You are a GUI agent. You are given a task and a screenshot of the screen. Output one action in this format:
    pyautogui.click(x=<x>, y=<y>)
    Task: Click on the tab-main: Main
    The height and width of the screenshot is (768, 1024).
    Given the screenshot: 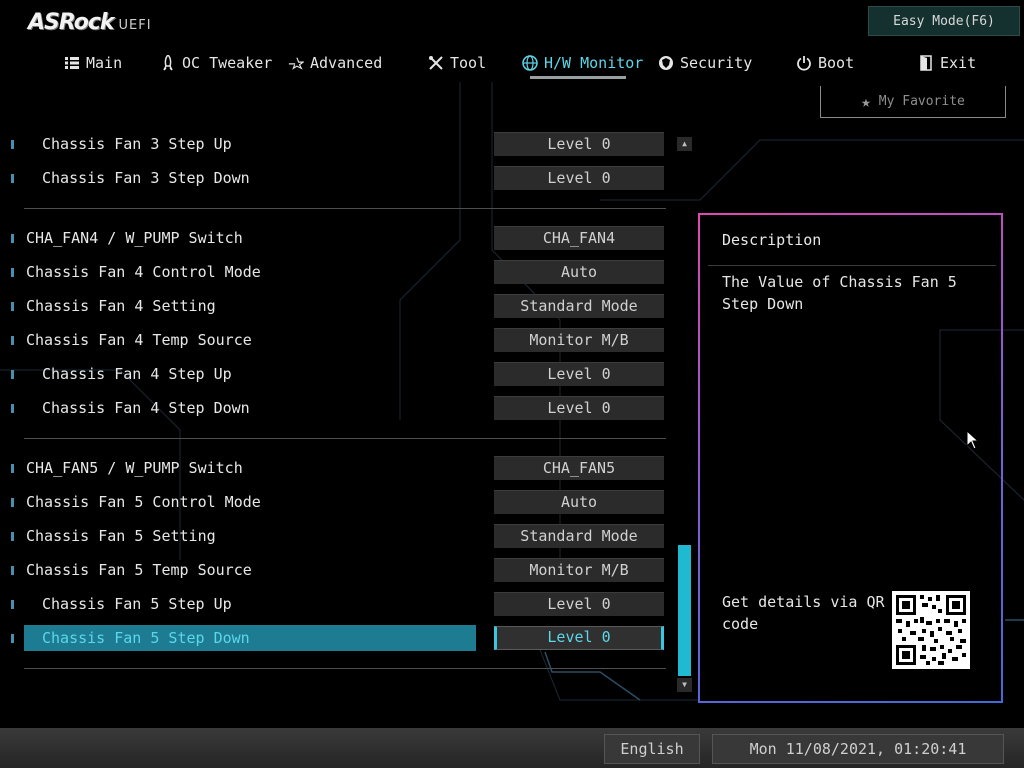 What is the action you would take?
    pyautogui.click(x=93, y=63)
    